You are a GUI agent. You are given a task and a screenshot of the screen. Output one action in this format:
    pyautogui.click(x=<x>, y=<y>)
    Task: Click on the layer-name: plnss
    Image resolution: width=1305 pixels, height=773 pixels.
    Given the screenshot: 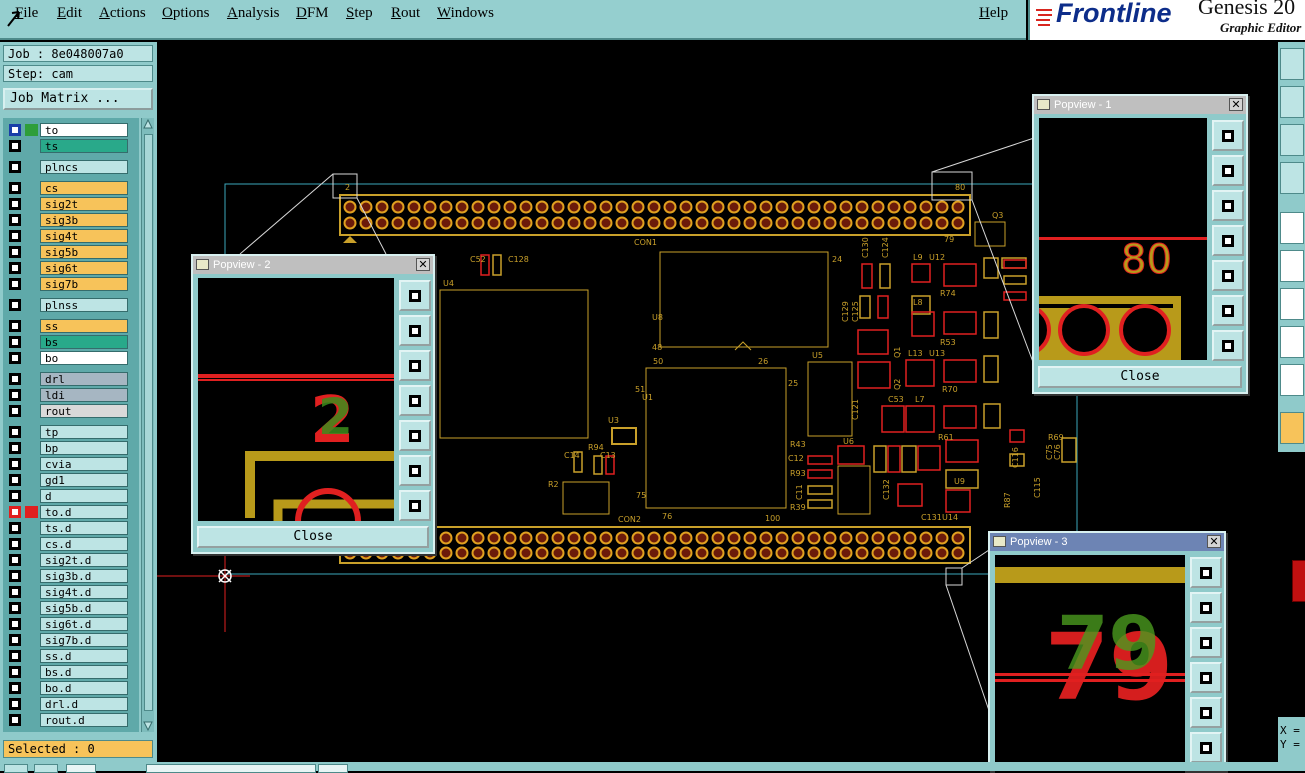 What is the action you would take?
    pyautogui.click(x=84, y=305)
    